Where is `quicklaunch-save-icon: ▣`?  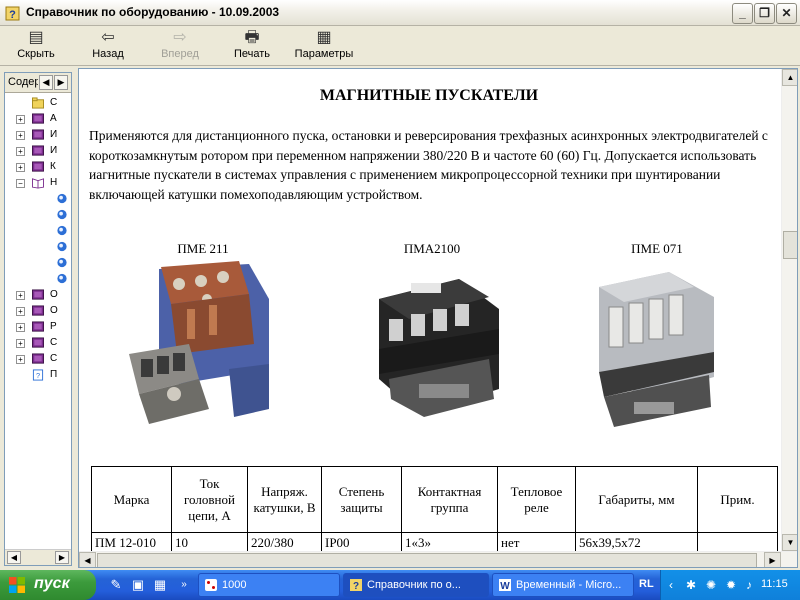
quicklaunch-save-icon: ▣ is located at coordinates (138, 585).